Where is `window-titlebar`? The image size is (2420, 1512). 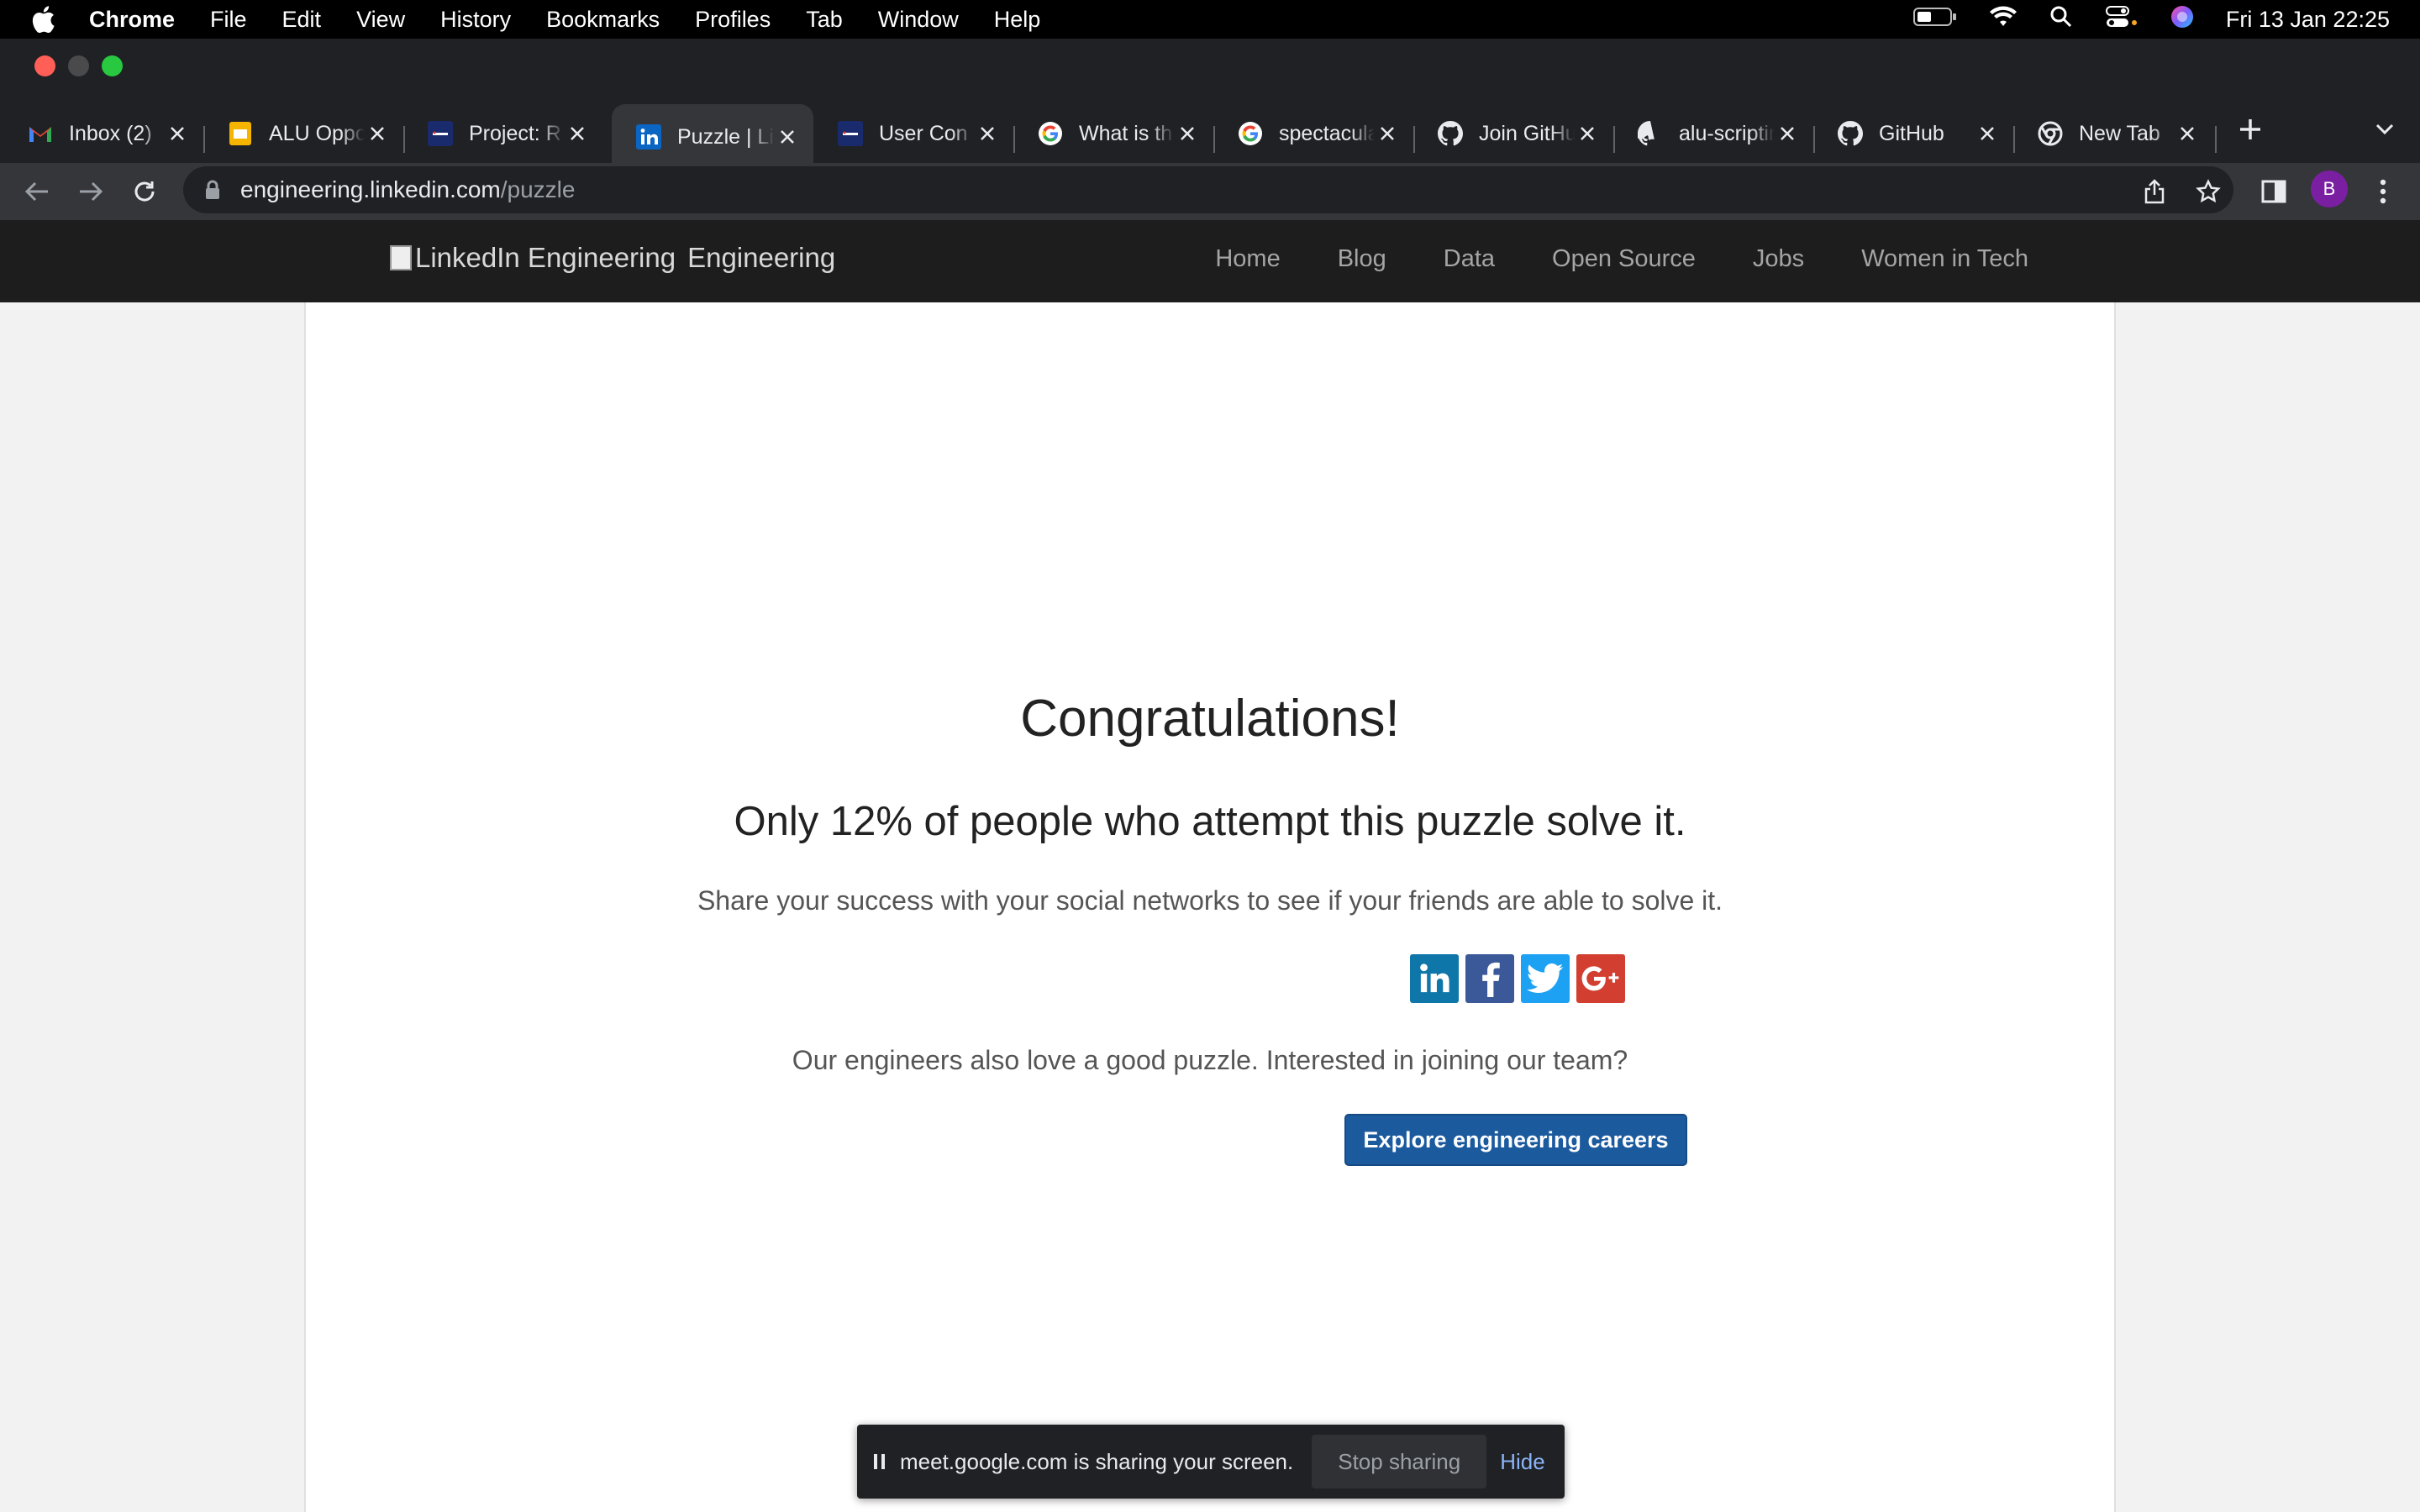 window-titlebar is located at coordinates (1210, 64).